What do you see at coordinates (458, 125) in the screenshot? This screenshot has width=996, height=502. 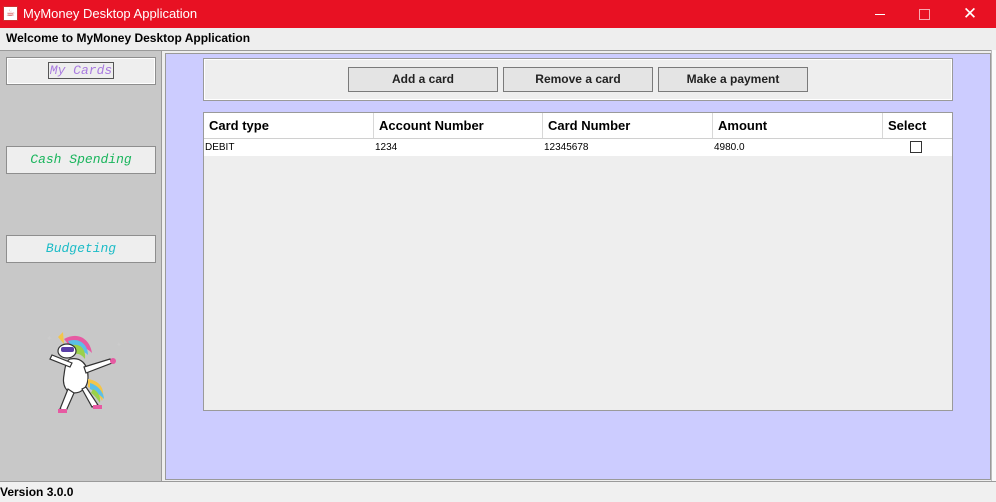 I see `column-header-account-number: Account Number` at bounding box center [458, 125].